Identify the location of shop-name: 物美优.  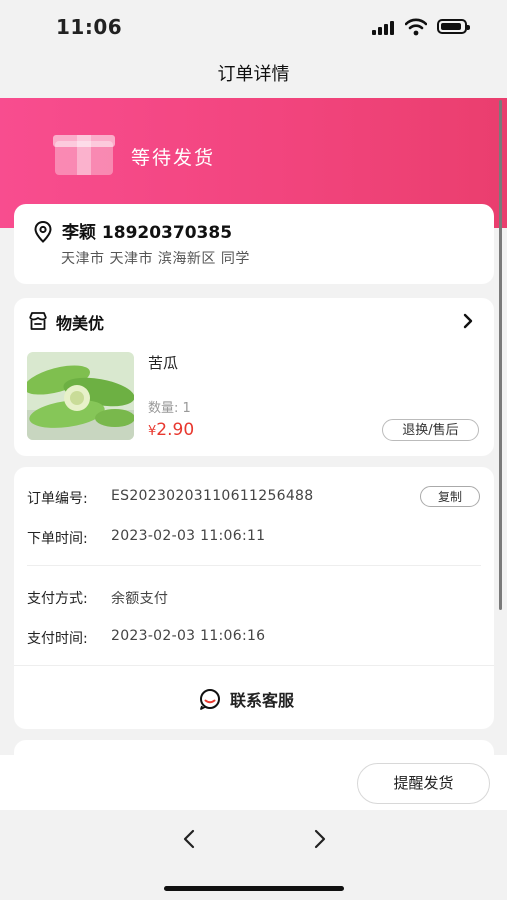
(80, 322).